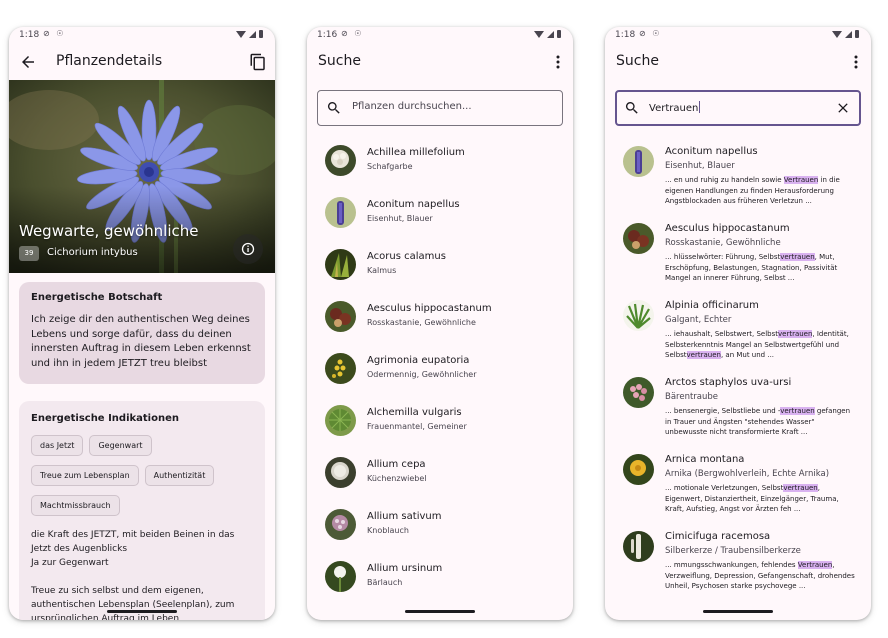 This screenshot has width=888, height=638. Describe the element at coordinates (397, 478) in the screenshot. I see `plant-common-name: Küchenzwiebel` at that location.